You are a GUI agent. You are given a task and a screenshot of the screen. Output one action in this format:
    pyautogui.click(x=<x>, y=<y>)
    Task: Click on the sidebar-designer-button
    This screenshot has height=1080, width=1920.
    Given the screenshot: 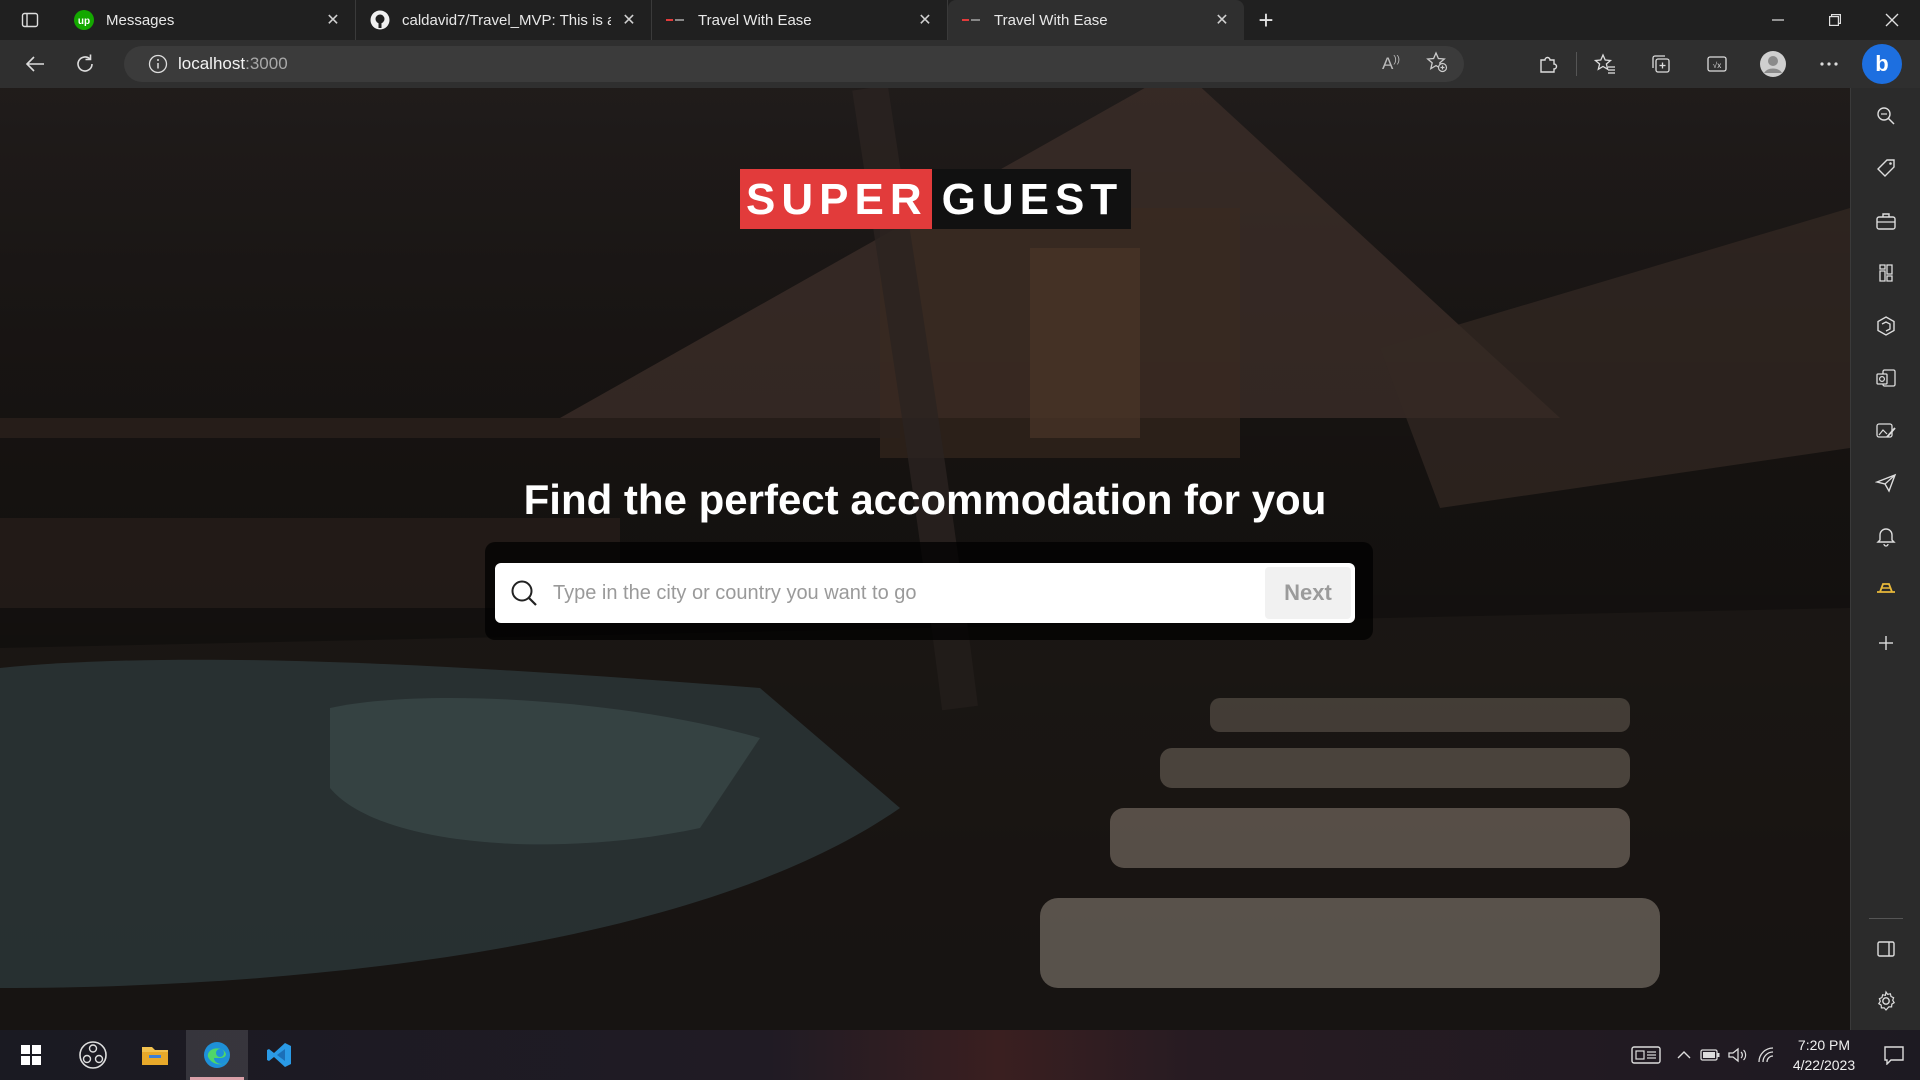 What is the action you would take?
    pyautogui.click(x=1885, y=431)
    